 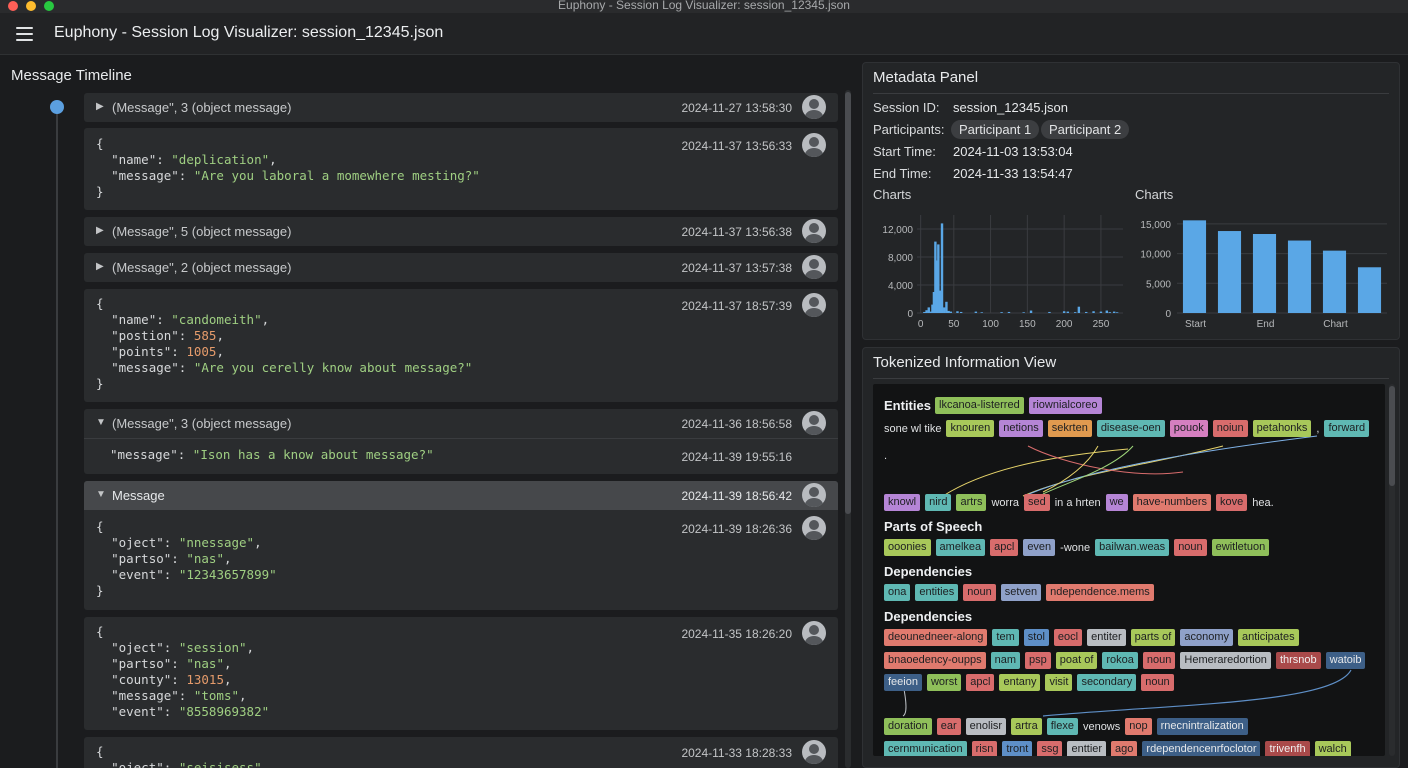 What do you see at coordinates (57, 107) in the screenshot?
I see `timeline-dot` at bounding box center [57, 107].